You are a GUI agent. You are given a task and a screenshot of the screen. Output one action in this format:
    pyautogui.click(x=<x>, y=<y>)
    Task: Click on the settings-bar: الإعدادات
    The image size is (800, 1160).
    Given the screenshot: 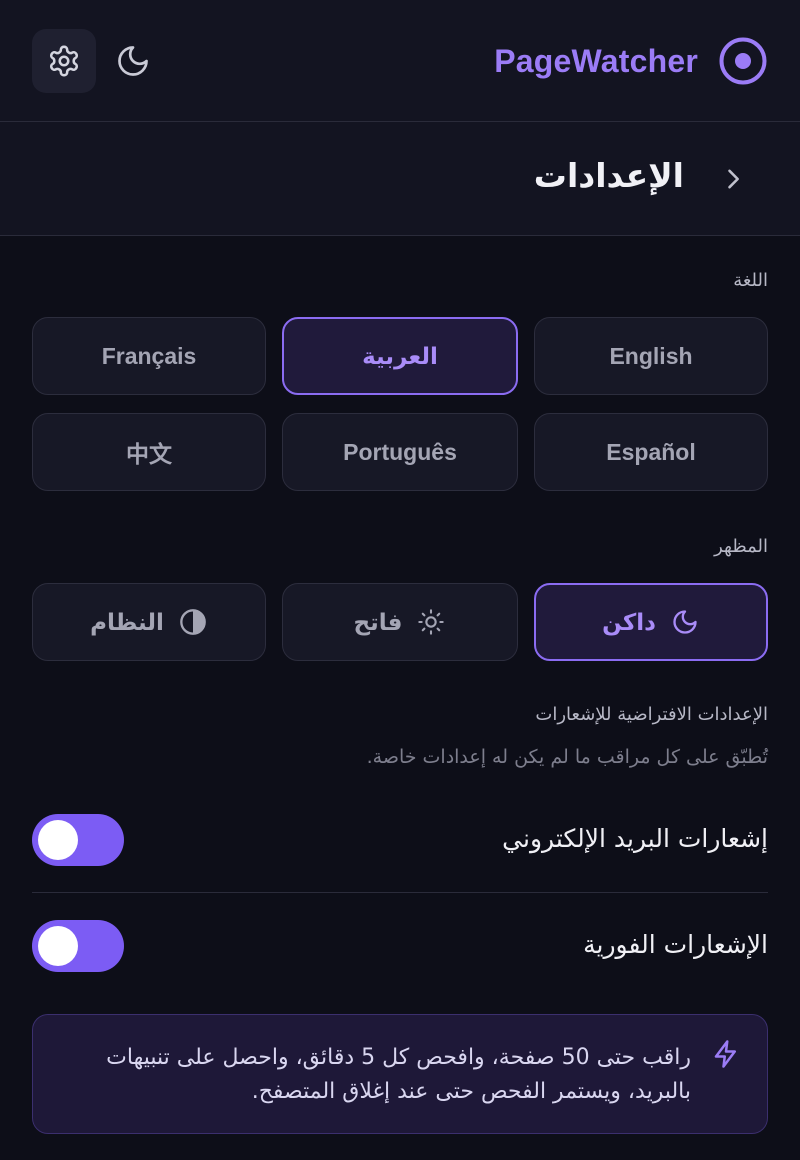 What is the action you would take?
    pyautogui.click(x=400, y=179)
    